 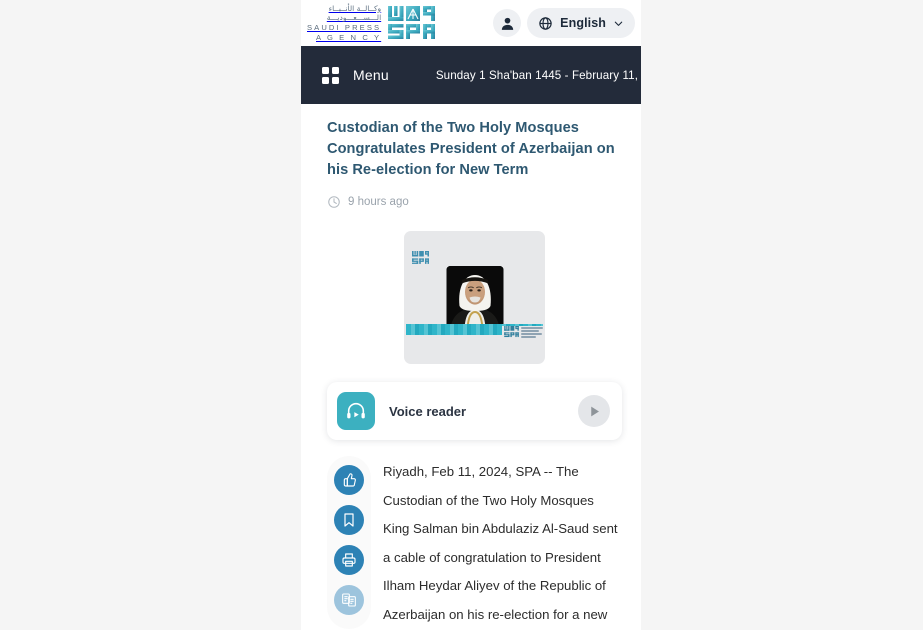 I want to click on grid-menu-icon, so click(x=330, y=75).